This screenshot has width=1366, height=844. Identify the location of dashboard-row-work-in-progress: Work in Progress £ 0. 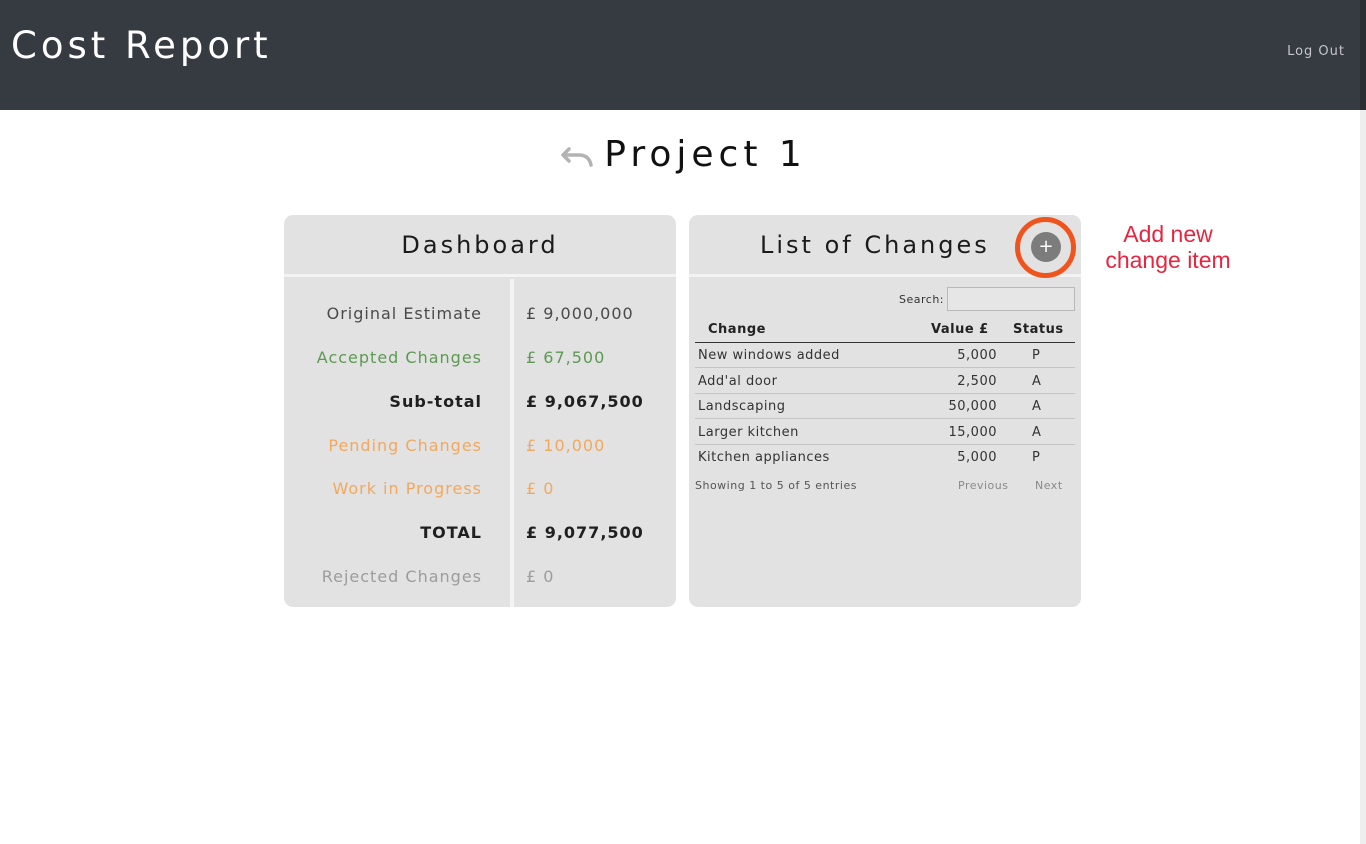
(480, 491).